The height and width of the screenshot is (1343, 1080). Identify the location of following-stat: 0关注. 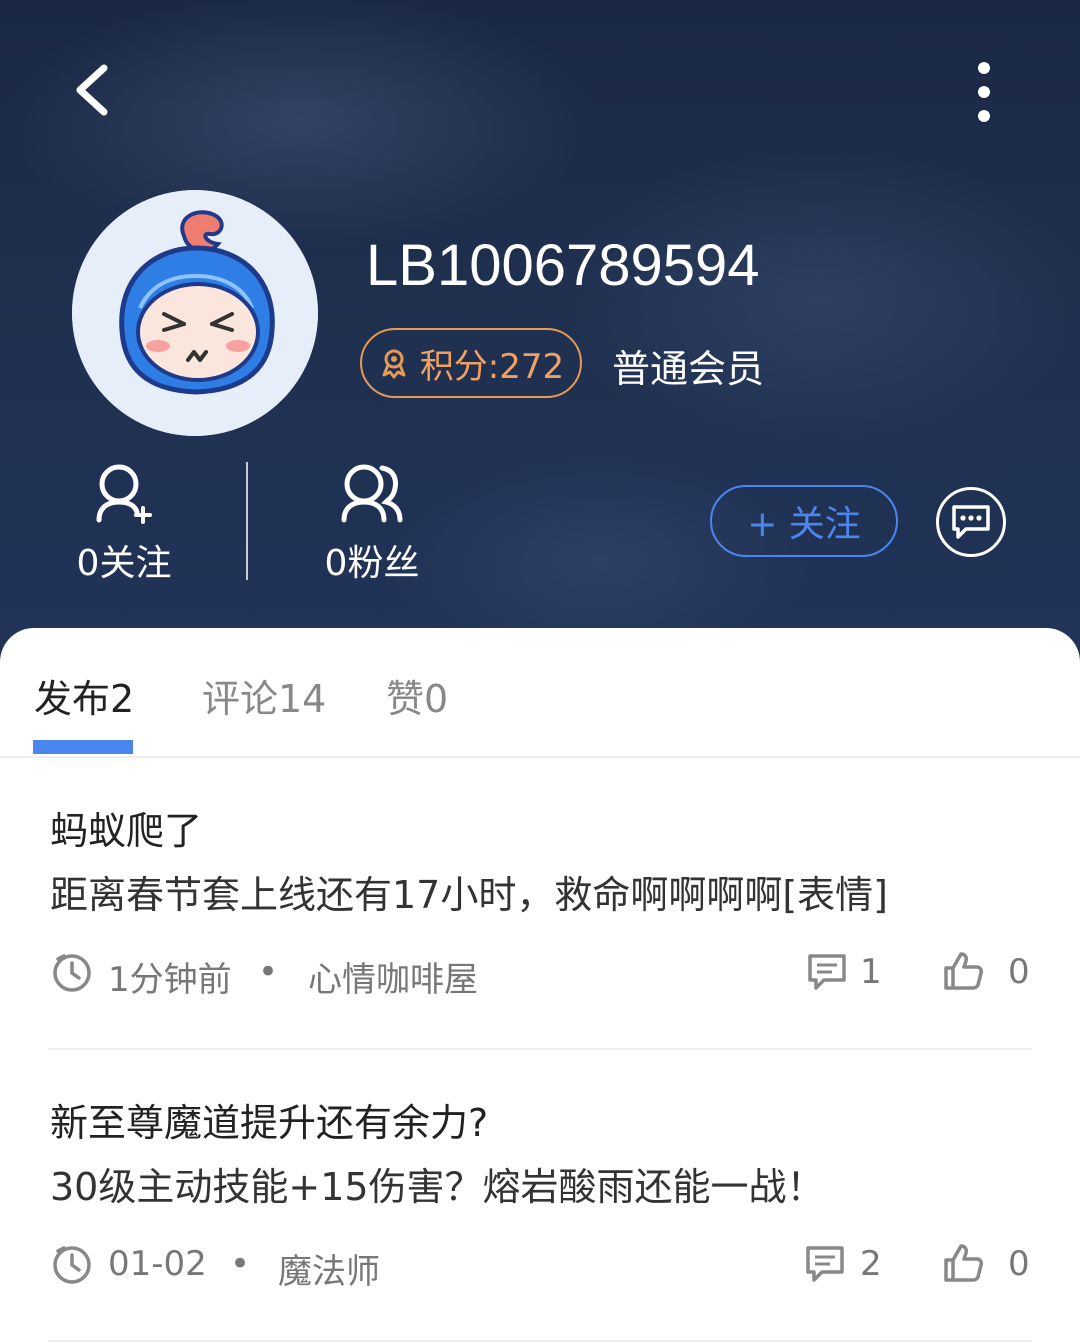
(124, 524).